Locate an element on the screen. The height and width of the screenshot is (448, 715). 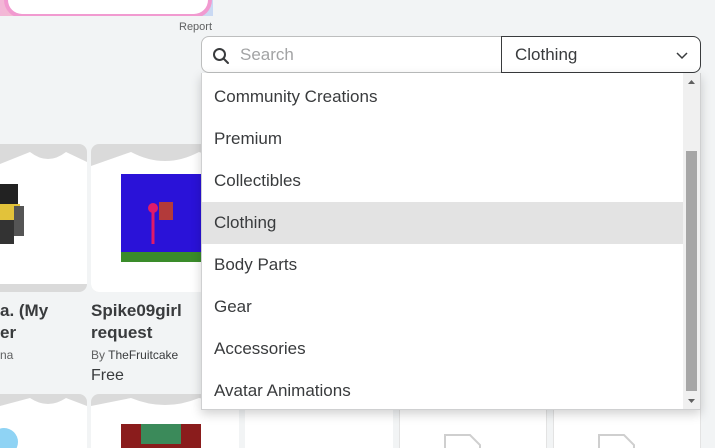
category-select: Clothing is located at coordinates (601, 54).